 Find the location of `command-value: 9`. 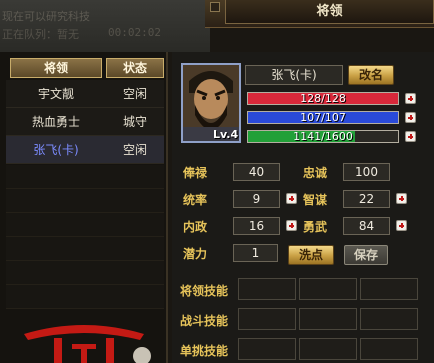

command-value: 9 is located at coordinates (256, 199).